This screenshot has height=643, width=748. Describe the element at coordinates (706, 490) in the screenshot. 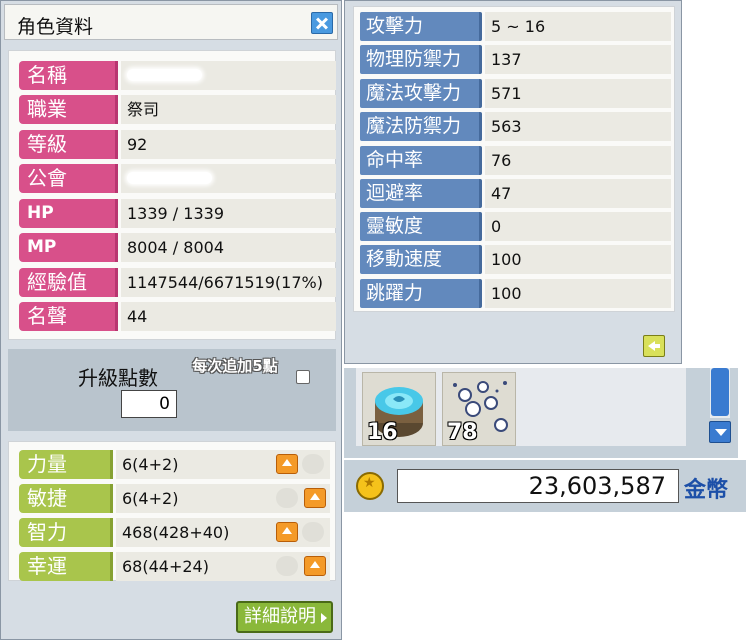

I see `meso-unit-label: 金幣` at that location.